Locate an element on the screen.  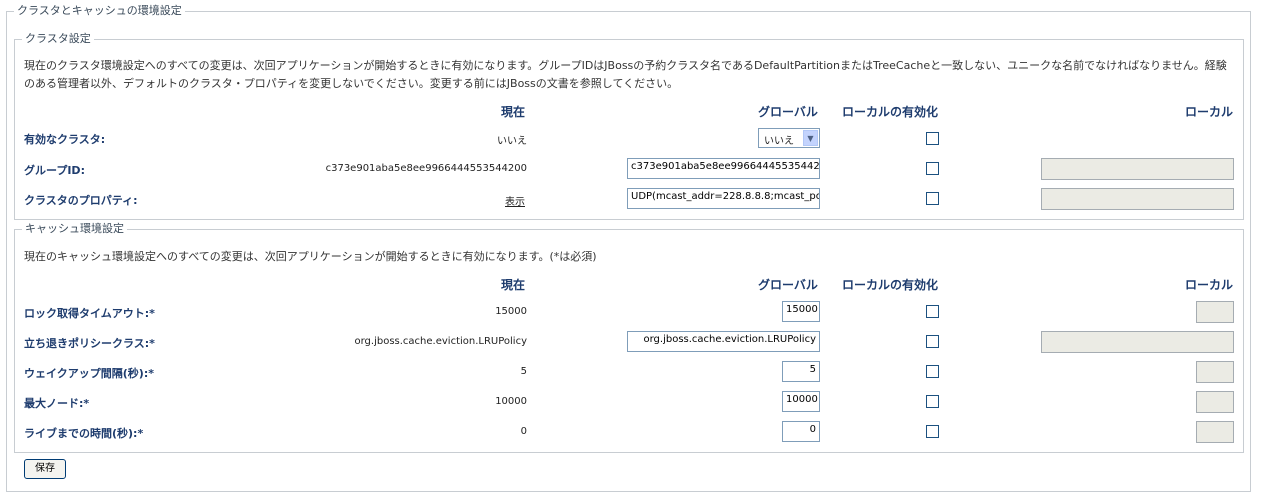
wakeup-interval-local-checkbox is located at coordinates (932, 371).